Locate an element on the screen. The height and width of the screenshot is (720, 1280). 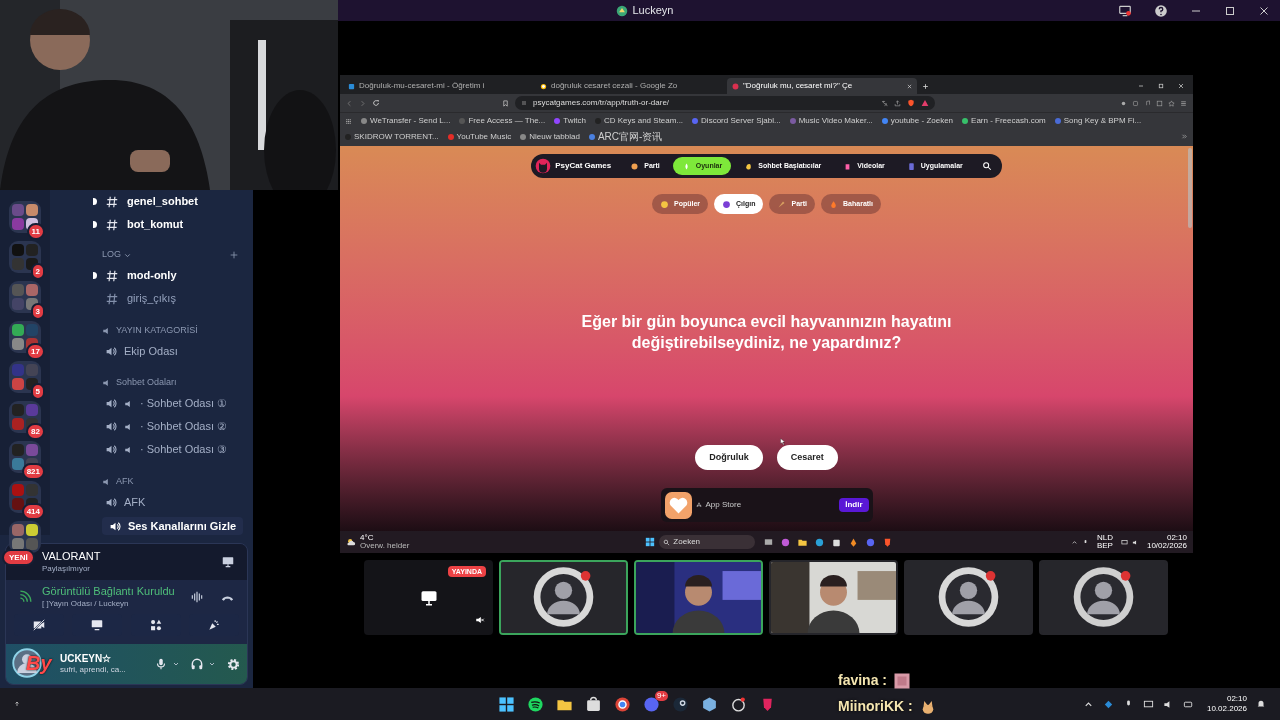
app-icon is located at coordinates (621, 10).